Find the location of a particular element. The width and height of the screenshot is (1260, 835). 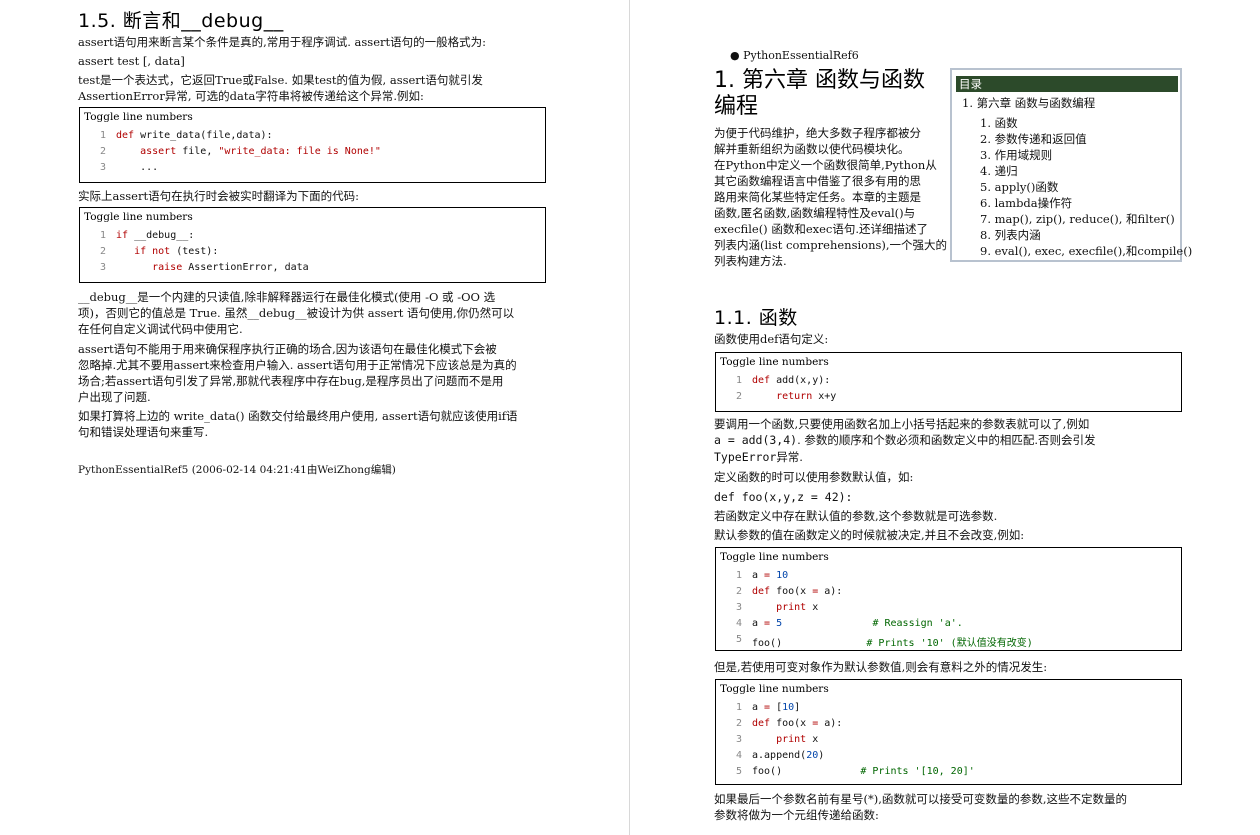

intro-line: 解并重新组织为函数以使代码模块化。 is located at coordinates (812, 149).